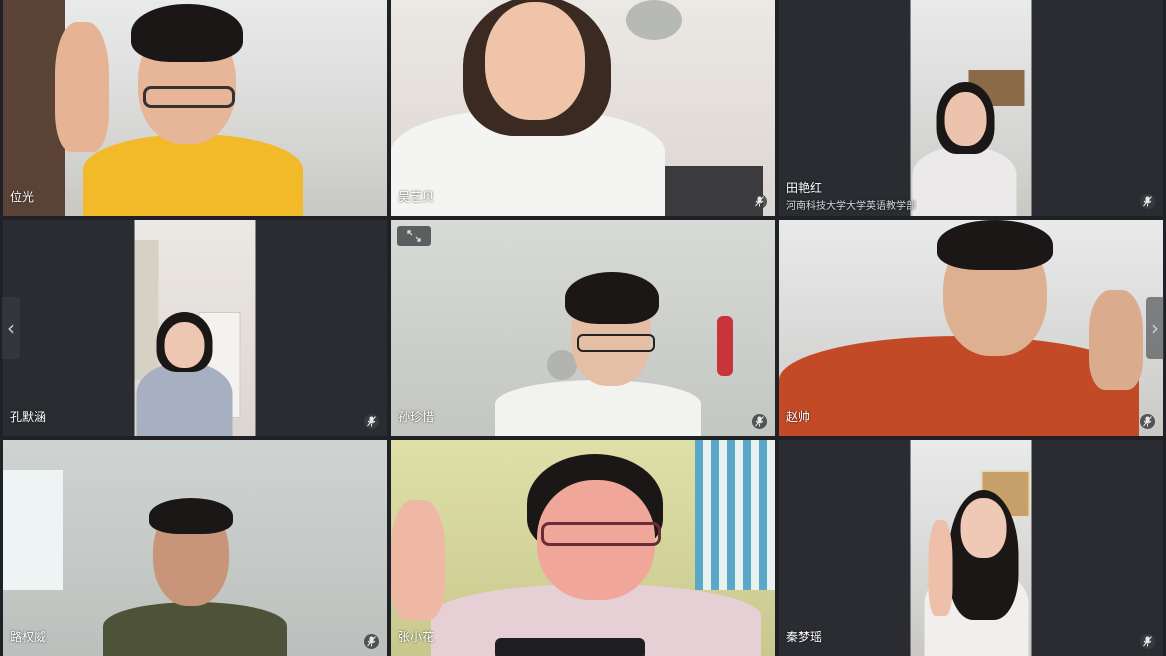 This screenshot has height=656, width=1166. Describe the element at coordinates (28, 637) in the screenshot. I see `participant-name: 路权威` at that location.